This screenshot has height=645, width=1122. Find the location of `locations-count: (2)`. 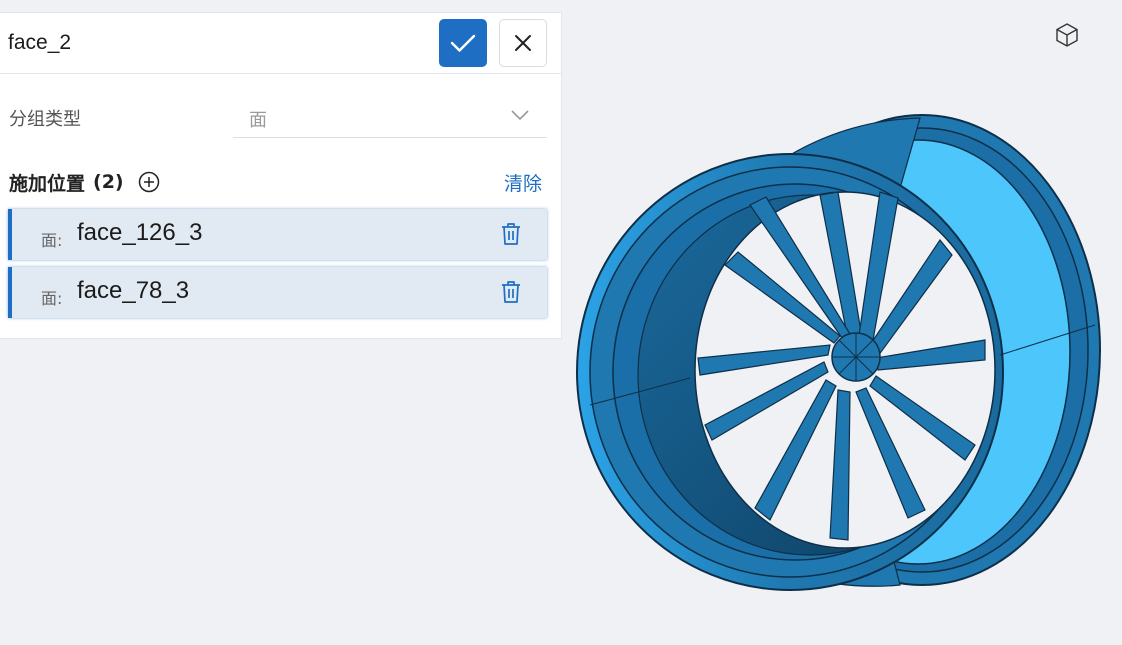

locations-count: (2) is located at coordinates (108, 182).